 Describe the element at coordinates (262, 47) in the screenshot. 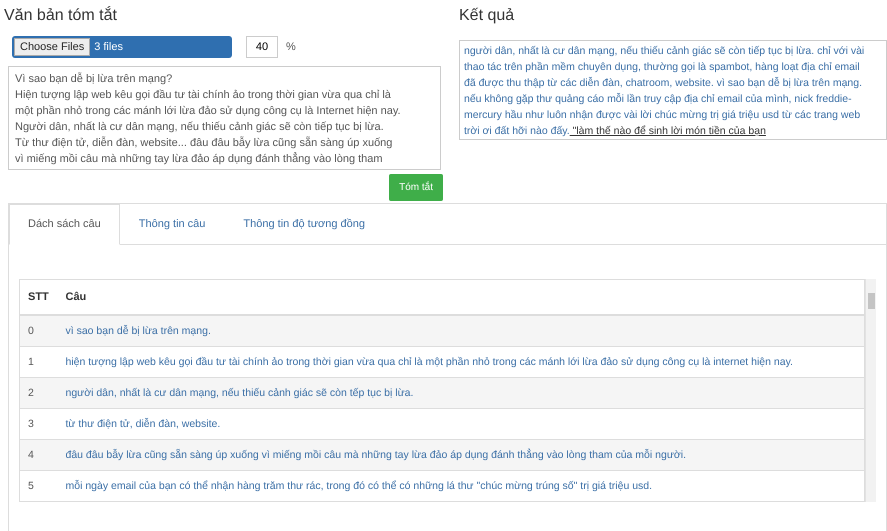

I see `ratio-field: 40` at that location.